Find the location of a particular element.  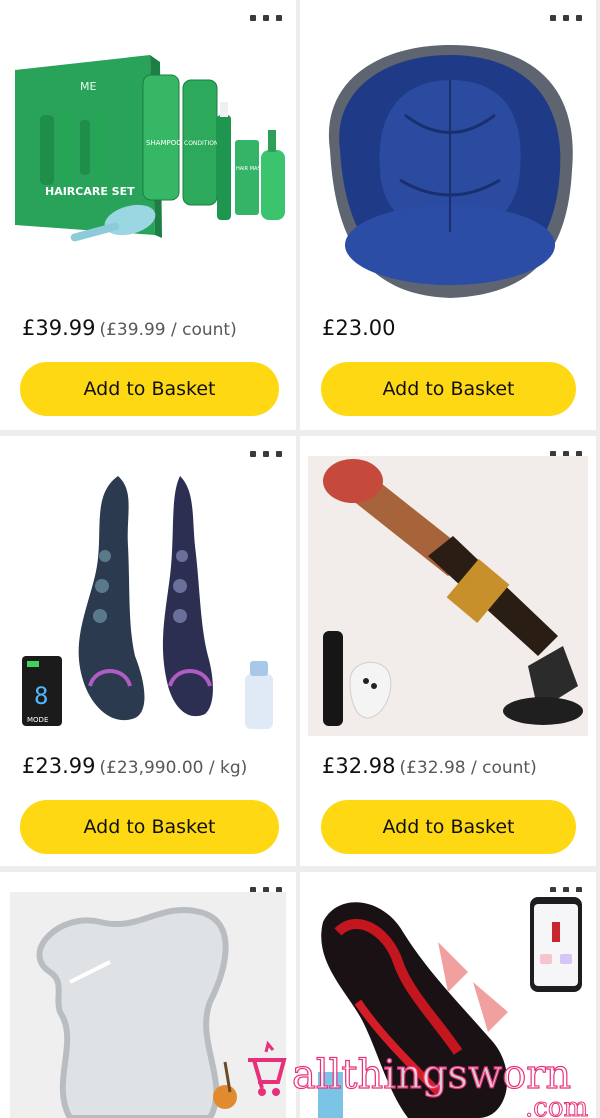

unit-price: (£39.99 / count) is located at coordinates (168, 330).